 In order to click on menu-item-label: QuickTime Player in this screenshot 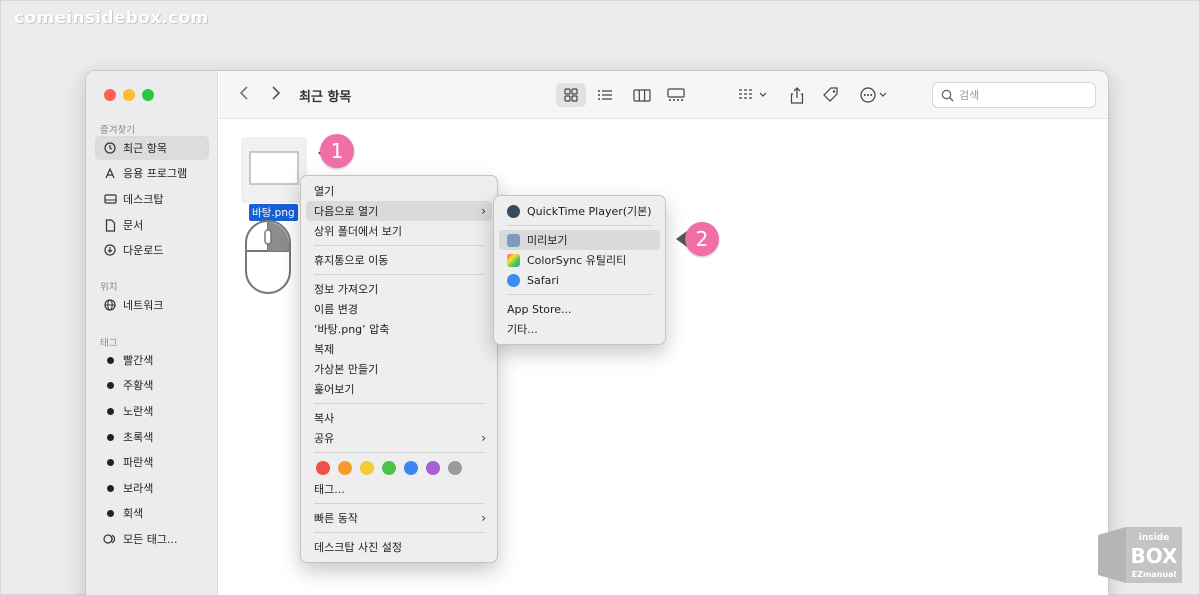, I will do `click(575, 211)`.